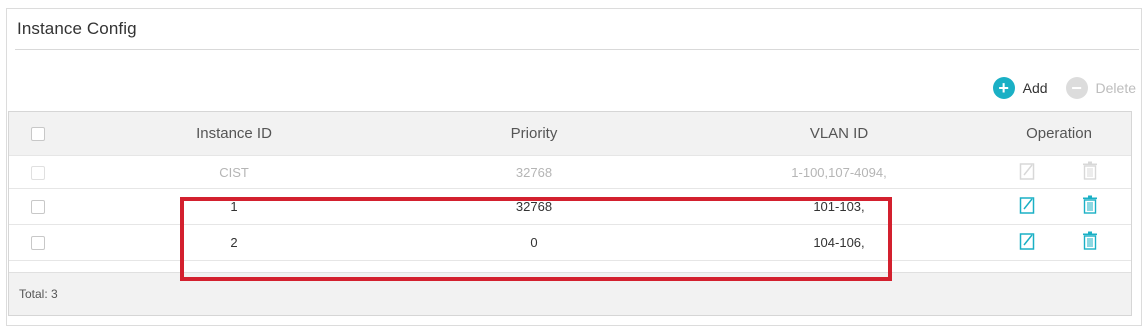 The height and width of the screenshot is (329, 1146). I want to click on cell-instance-id: 2, so click(234, 242).